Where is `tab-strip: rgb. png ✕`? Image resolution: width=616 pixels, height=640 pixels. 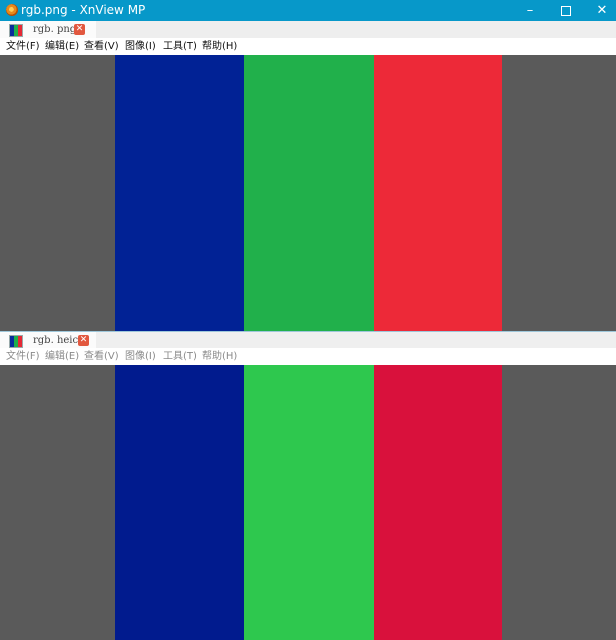 tab-strip: rgb. png ✕ is located at coordinates (308, 29).